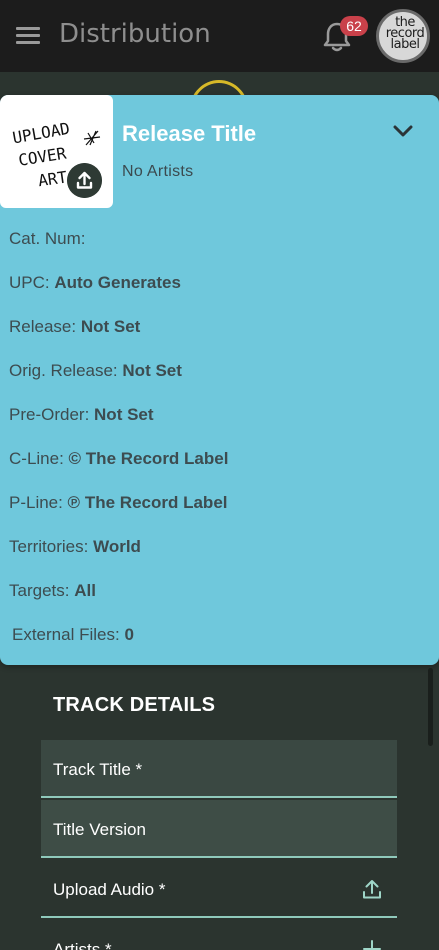  What do you see at coordinates (219, 769) in the screenshot?
I see `track-title-field: Track Title *` at bounding box center [219, 769].